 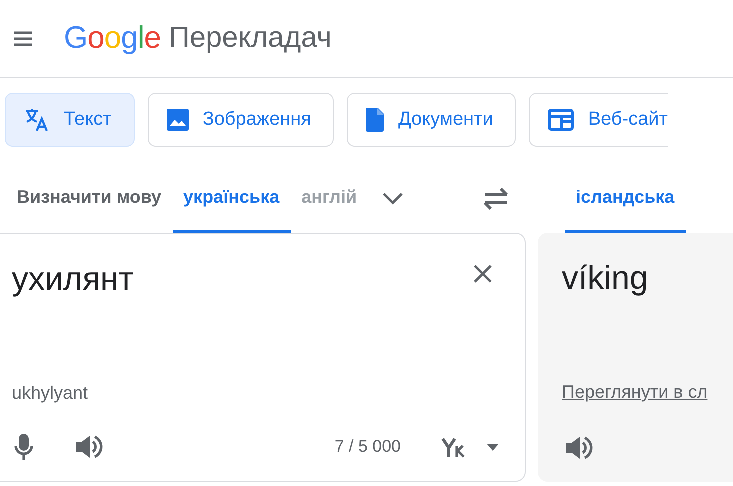 I want to click on language-tab: англій, so click(x=324, y=199).